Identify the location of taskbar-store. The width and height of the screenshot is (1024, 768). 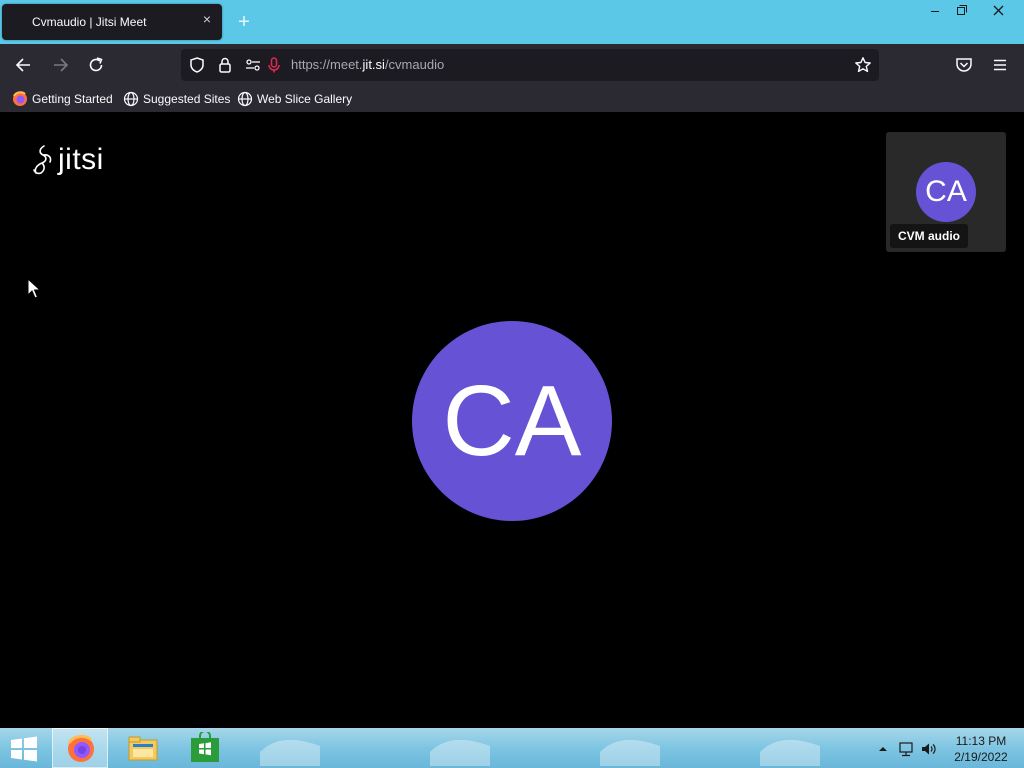
(205, 748).